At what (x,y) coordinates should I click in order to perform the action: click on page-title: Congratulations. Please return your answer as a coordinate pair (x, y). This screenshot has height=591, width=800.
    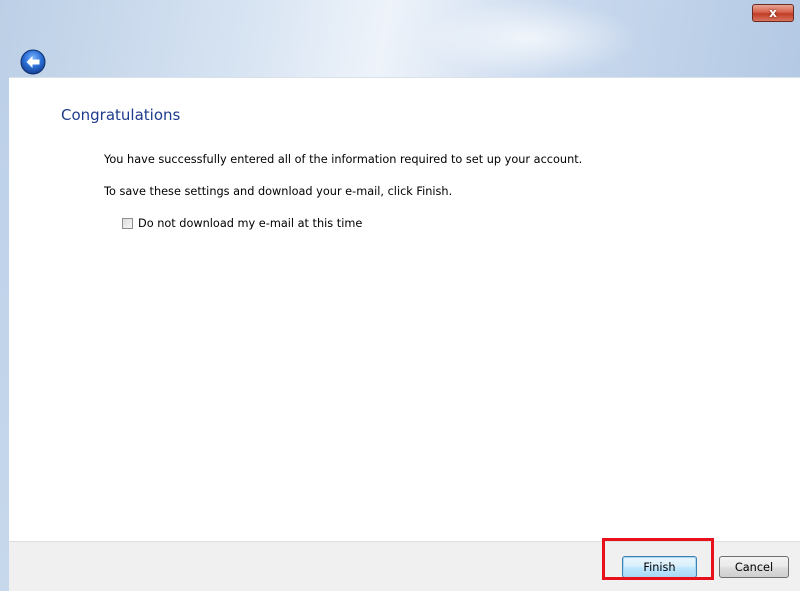
    Looking at the image, I should click on (121, 115).